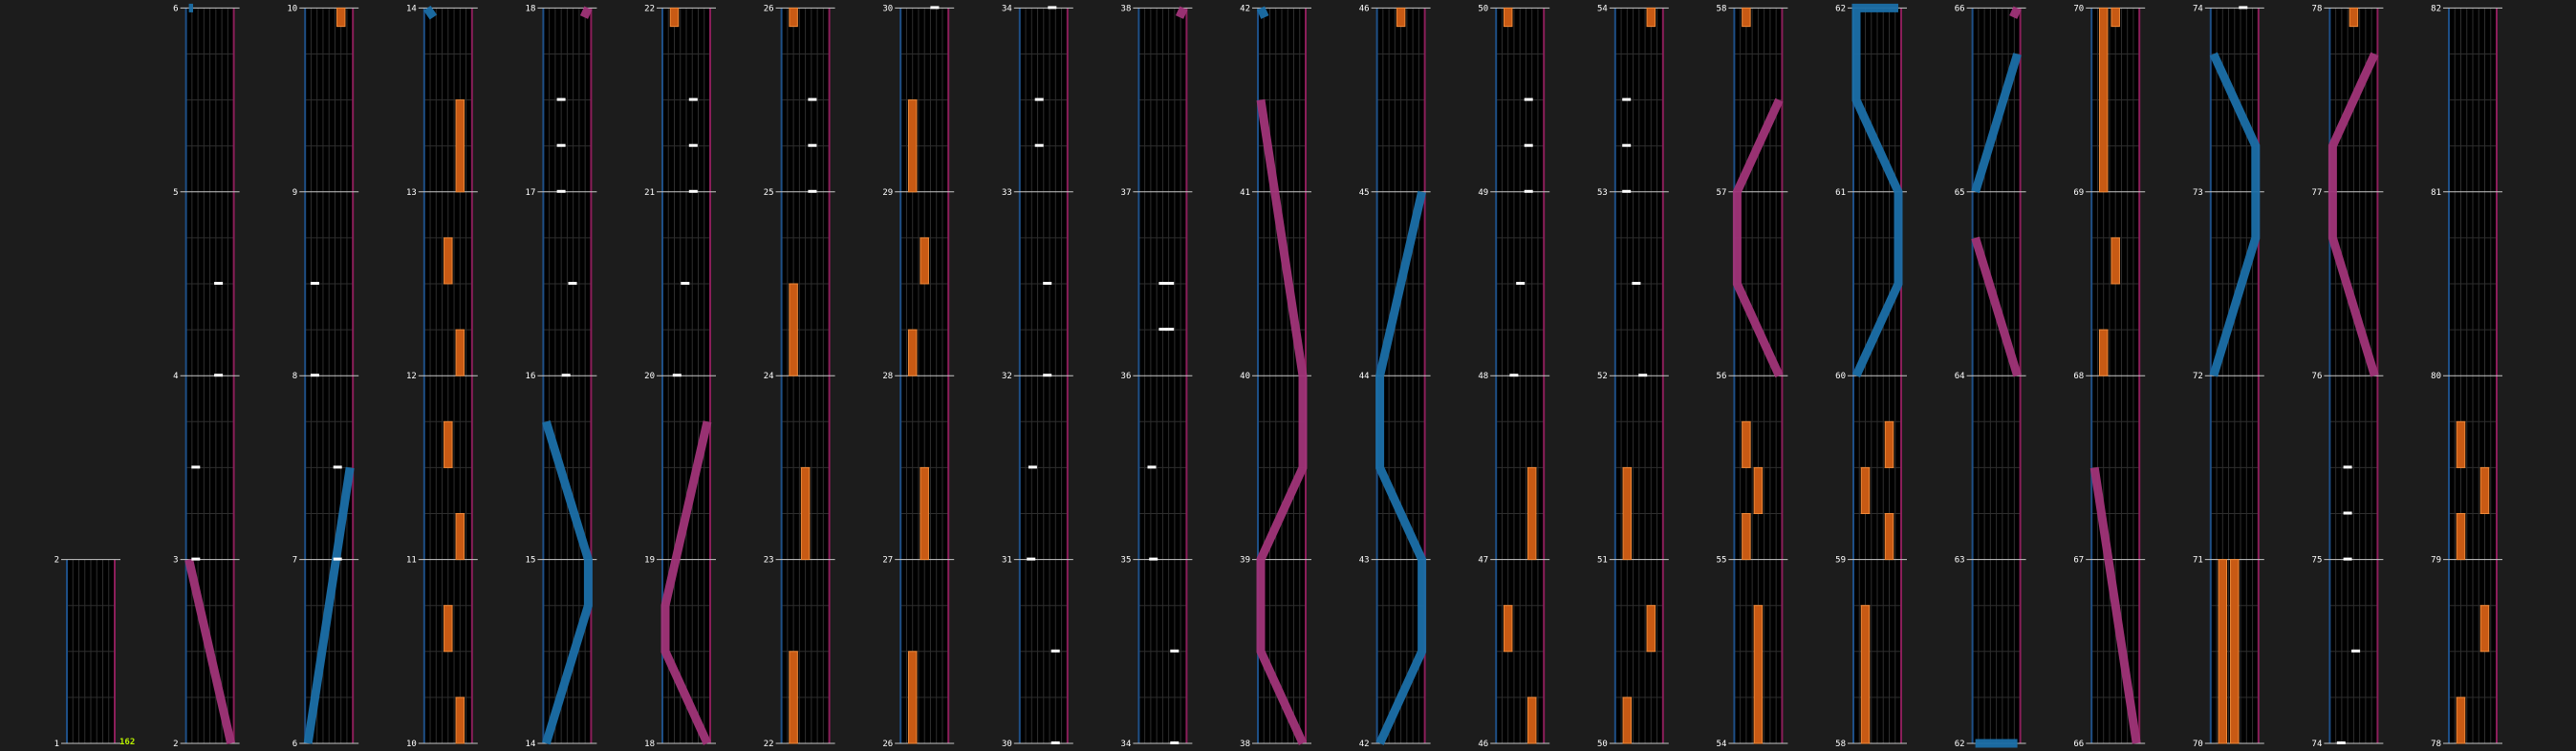 Image resolution: width=2576 pixels, height=751 pixels. I want to click on measure-number: 18, so click(649, 744).